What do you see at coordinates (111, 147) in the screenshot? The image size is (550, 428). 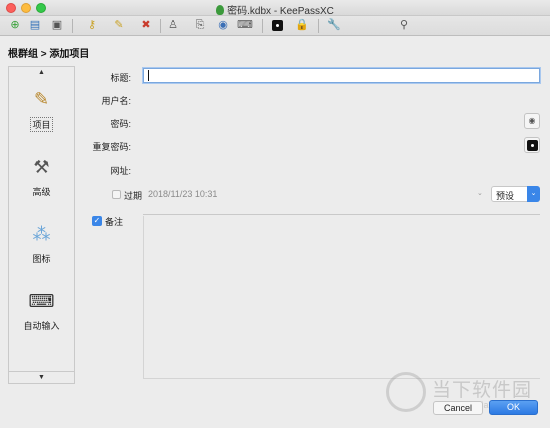 I see `repeat-password-label: 重复密码:` at bounding box center [111, 147].